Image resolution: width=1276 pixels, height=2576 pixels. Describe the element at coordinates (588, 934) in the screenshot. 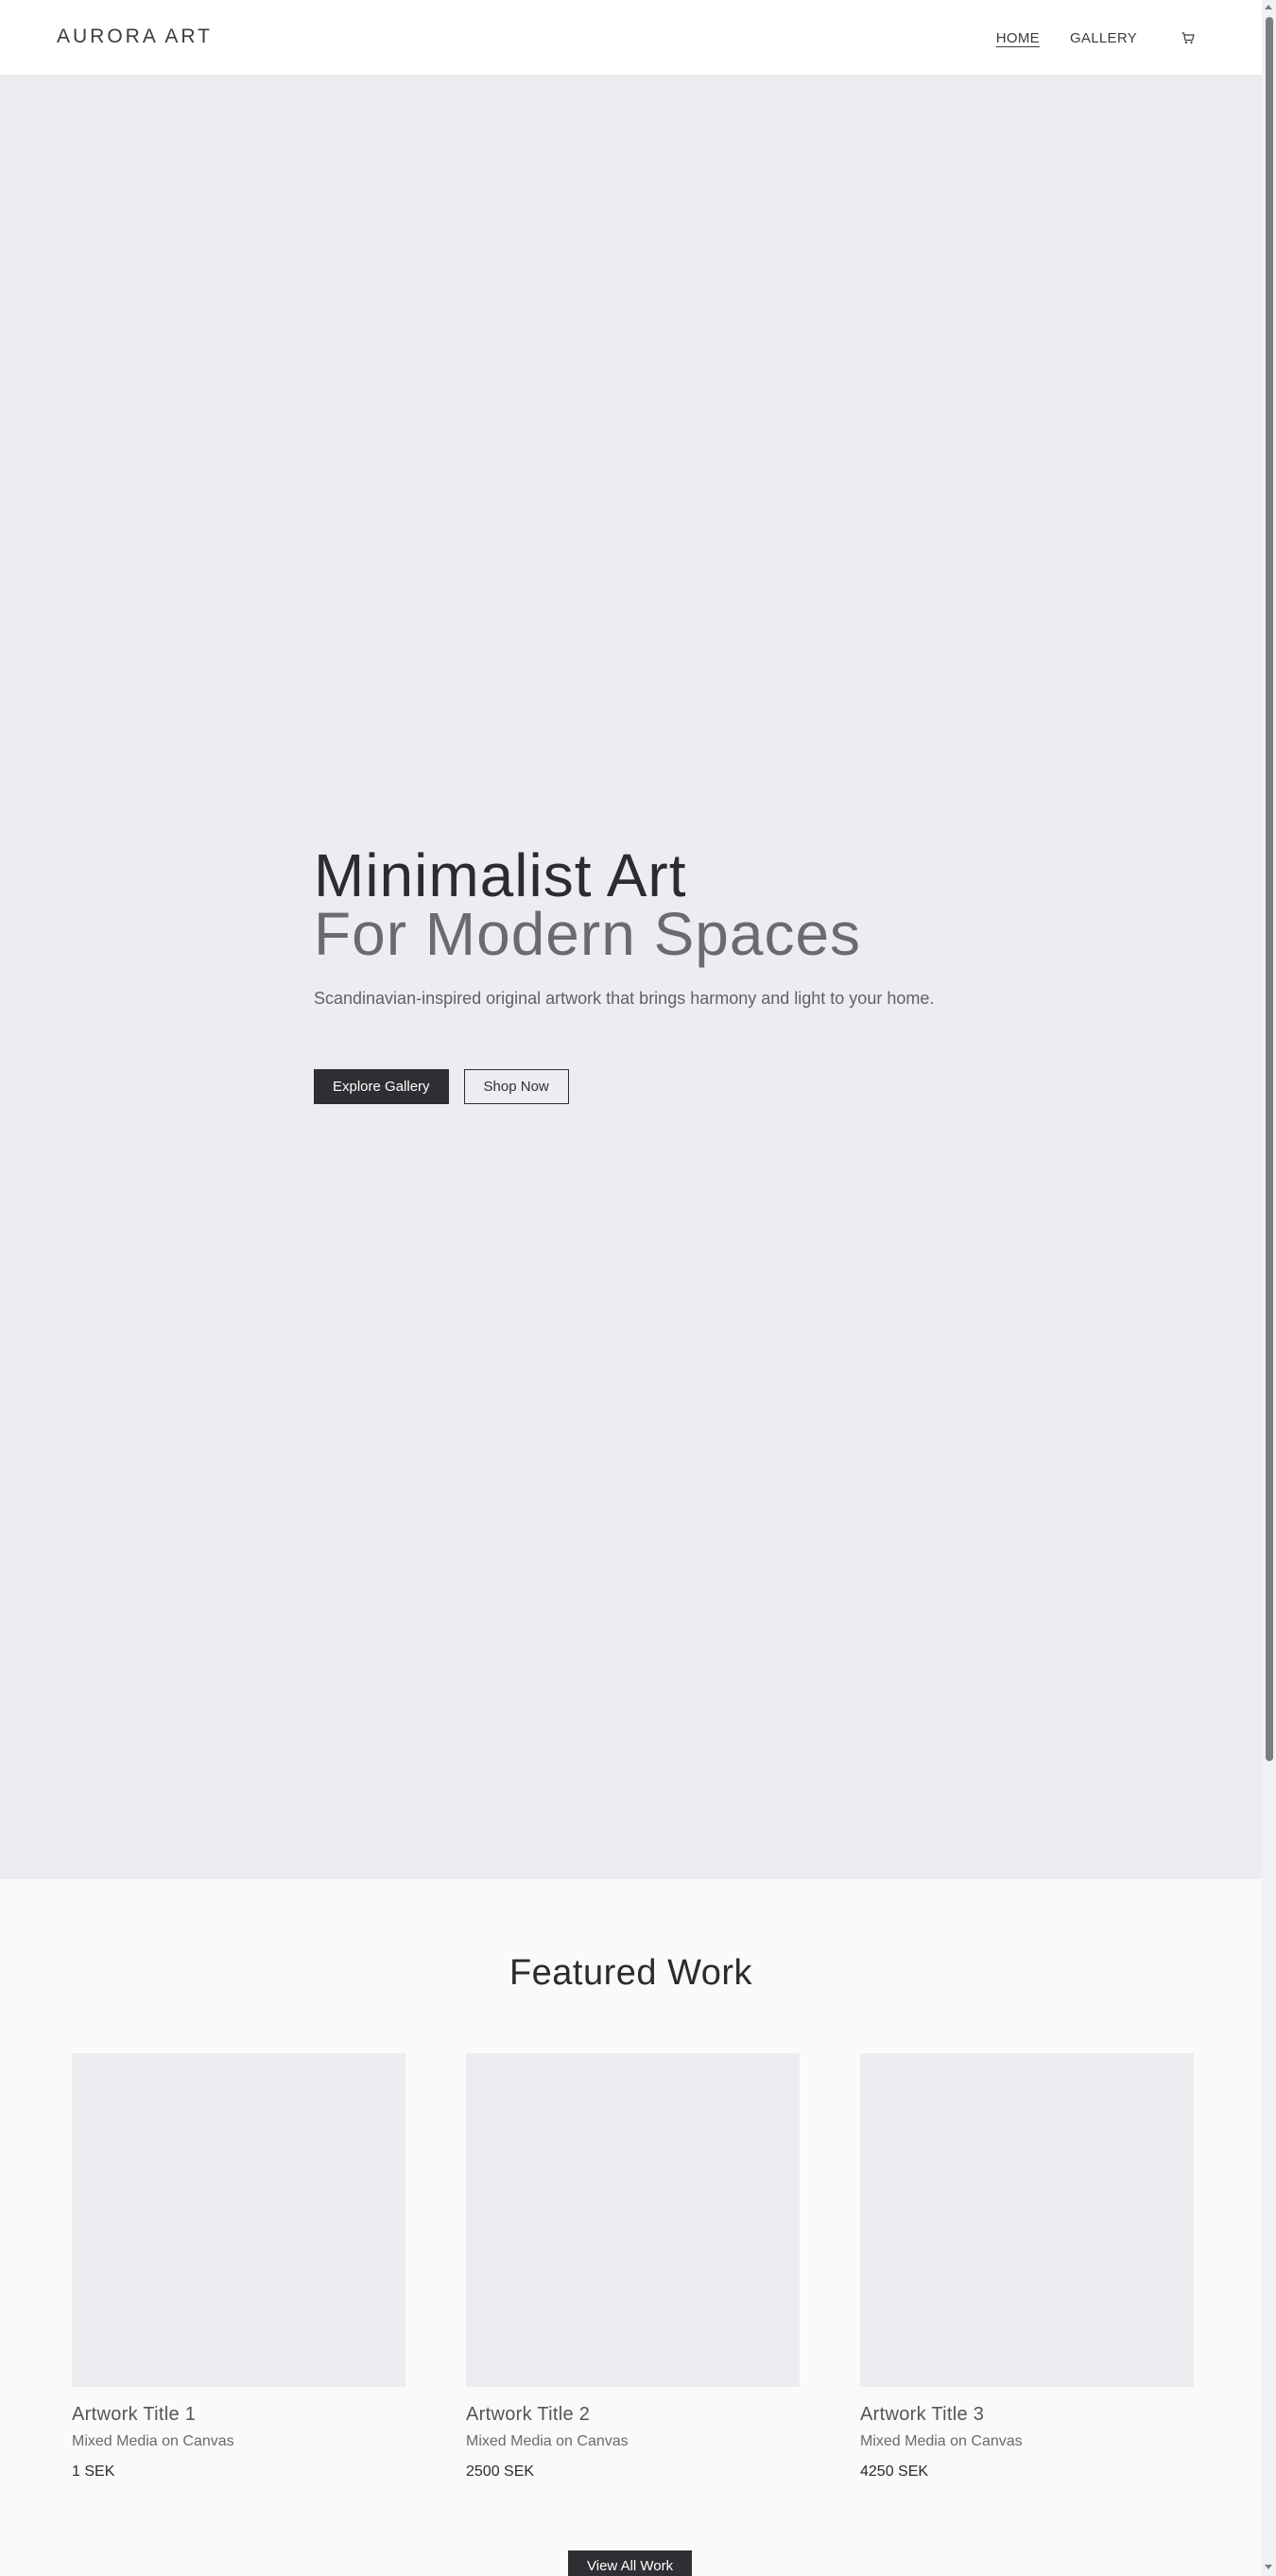

I see `hero-title-line2: For Modern Spaces` at that location.